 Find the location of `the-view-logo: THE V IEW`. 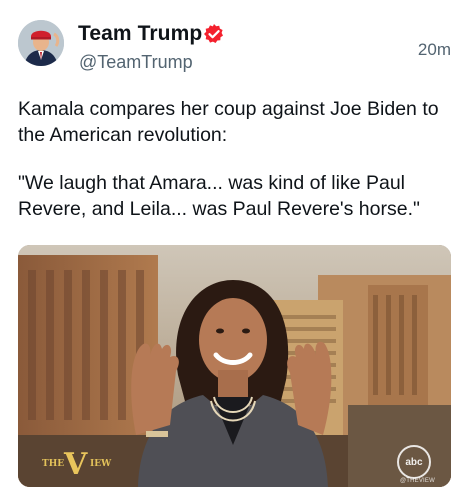

the-view-logo: THE V IEW is located at coordinates (77, 464).